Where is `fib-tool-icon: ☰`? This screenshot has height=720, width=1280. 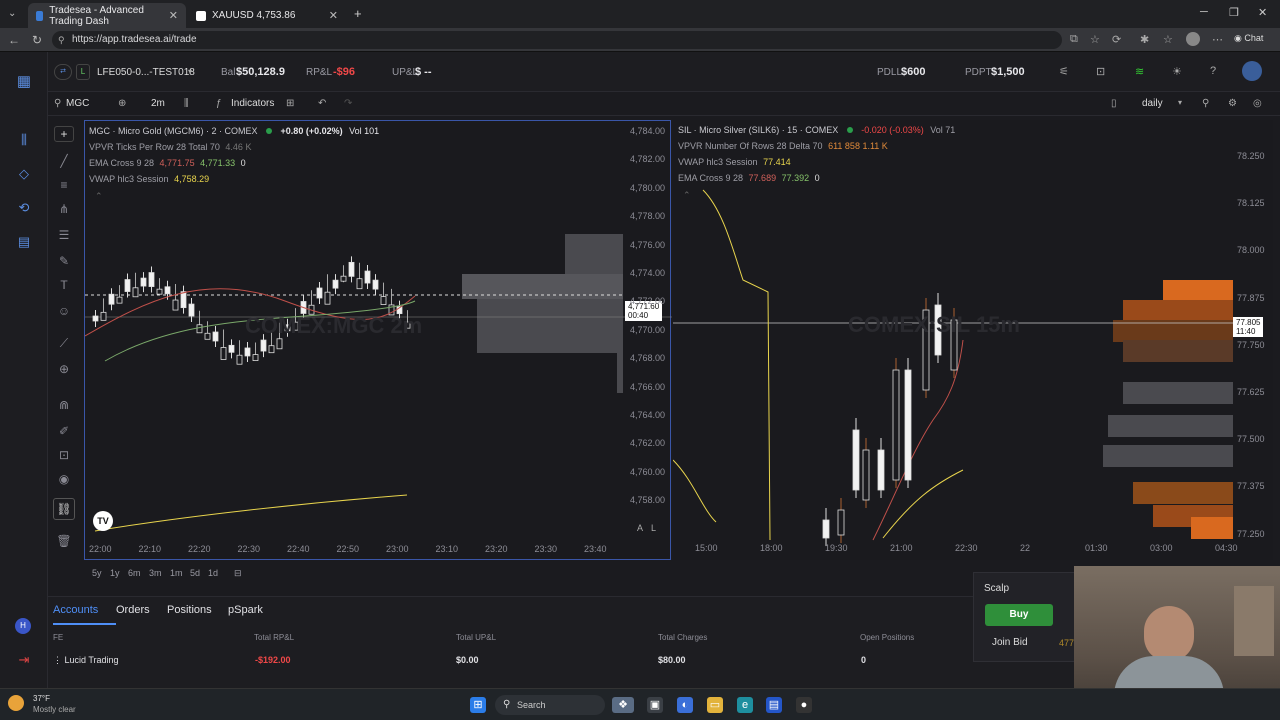
fib-tool-icon: ☰ is located at coordinates (64, 236).